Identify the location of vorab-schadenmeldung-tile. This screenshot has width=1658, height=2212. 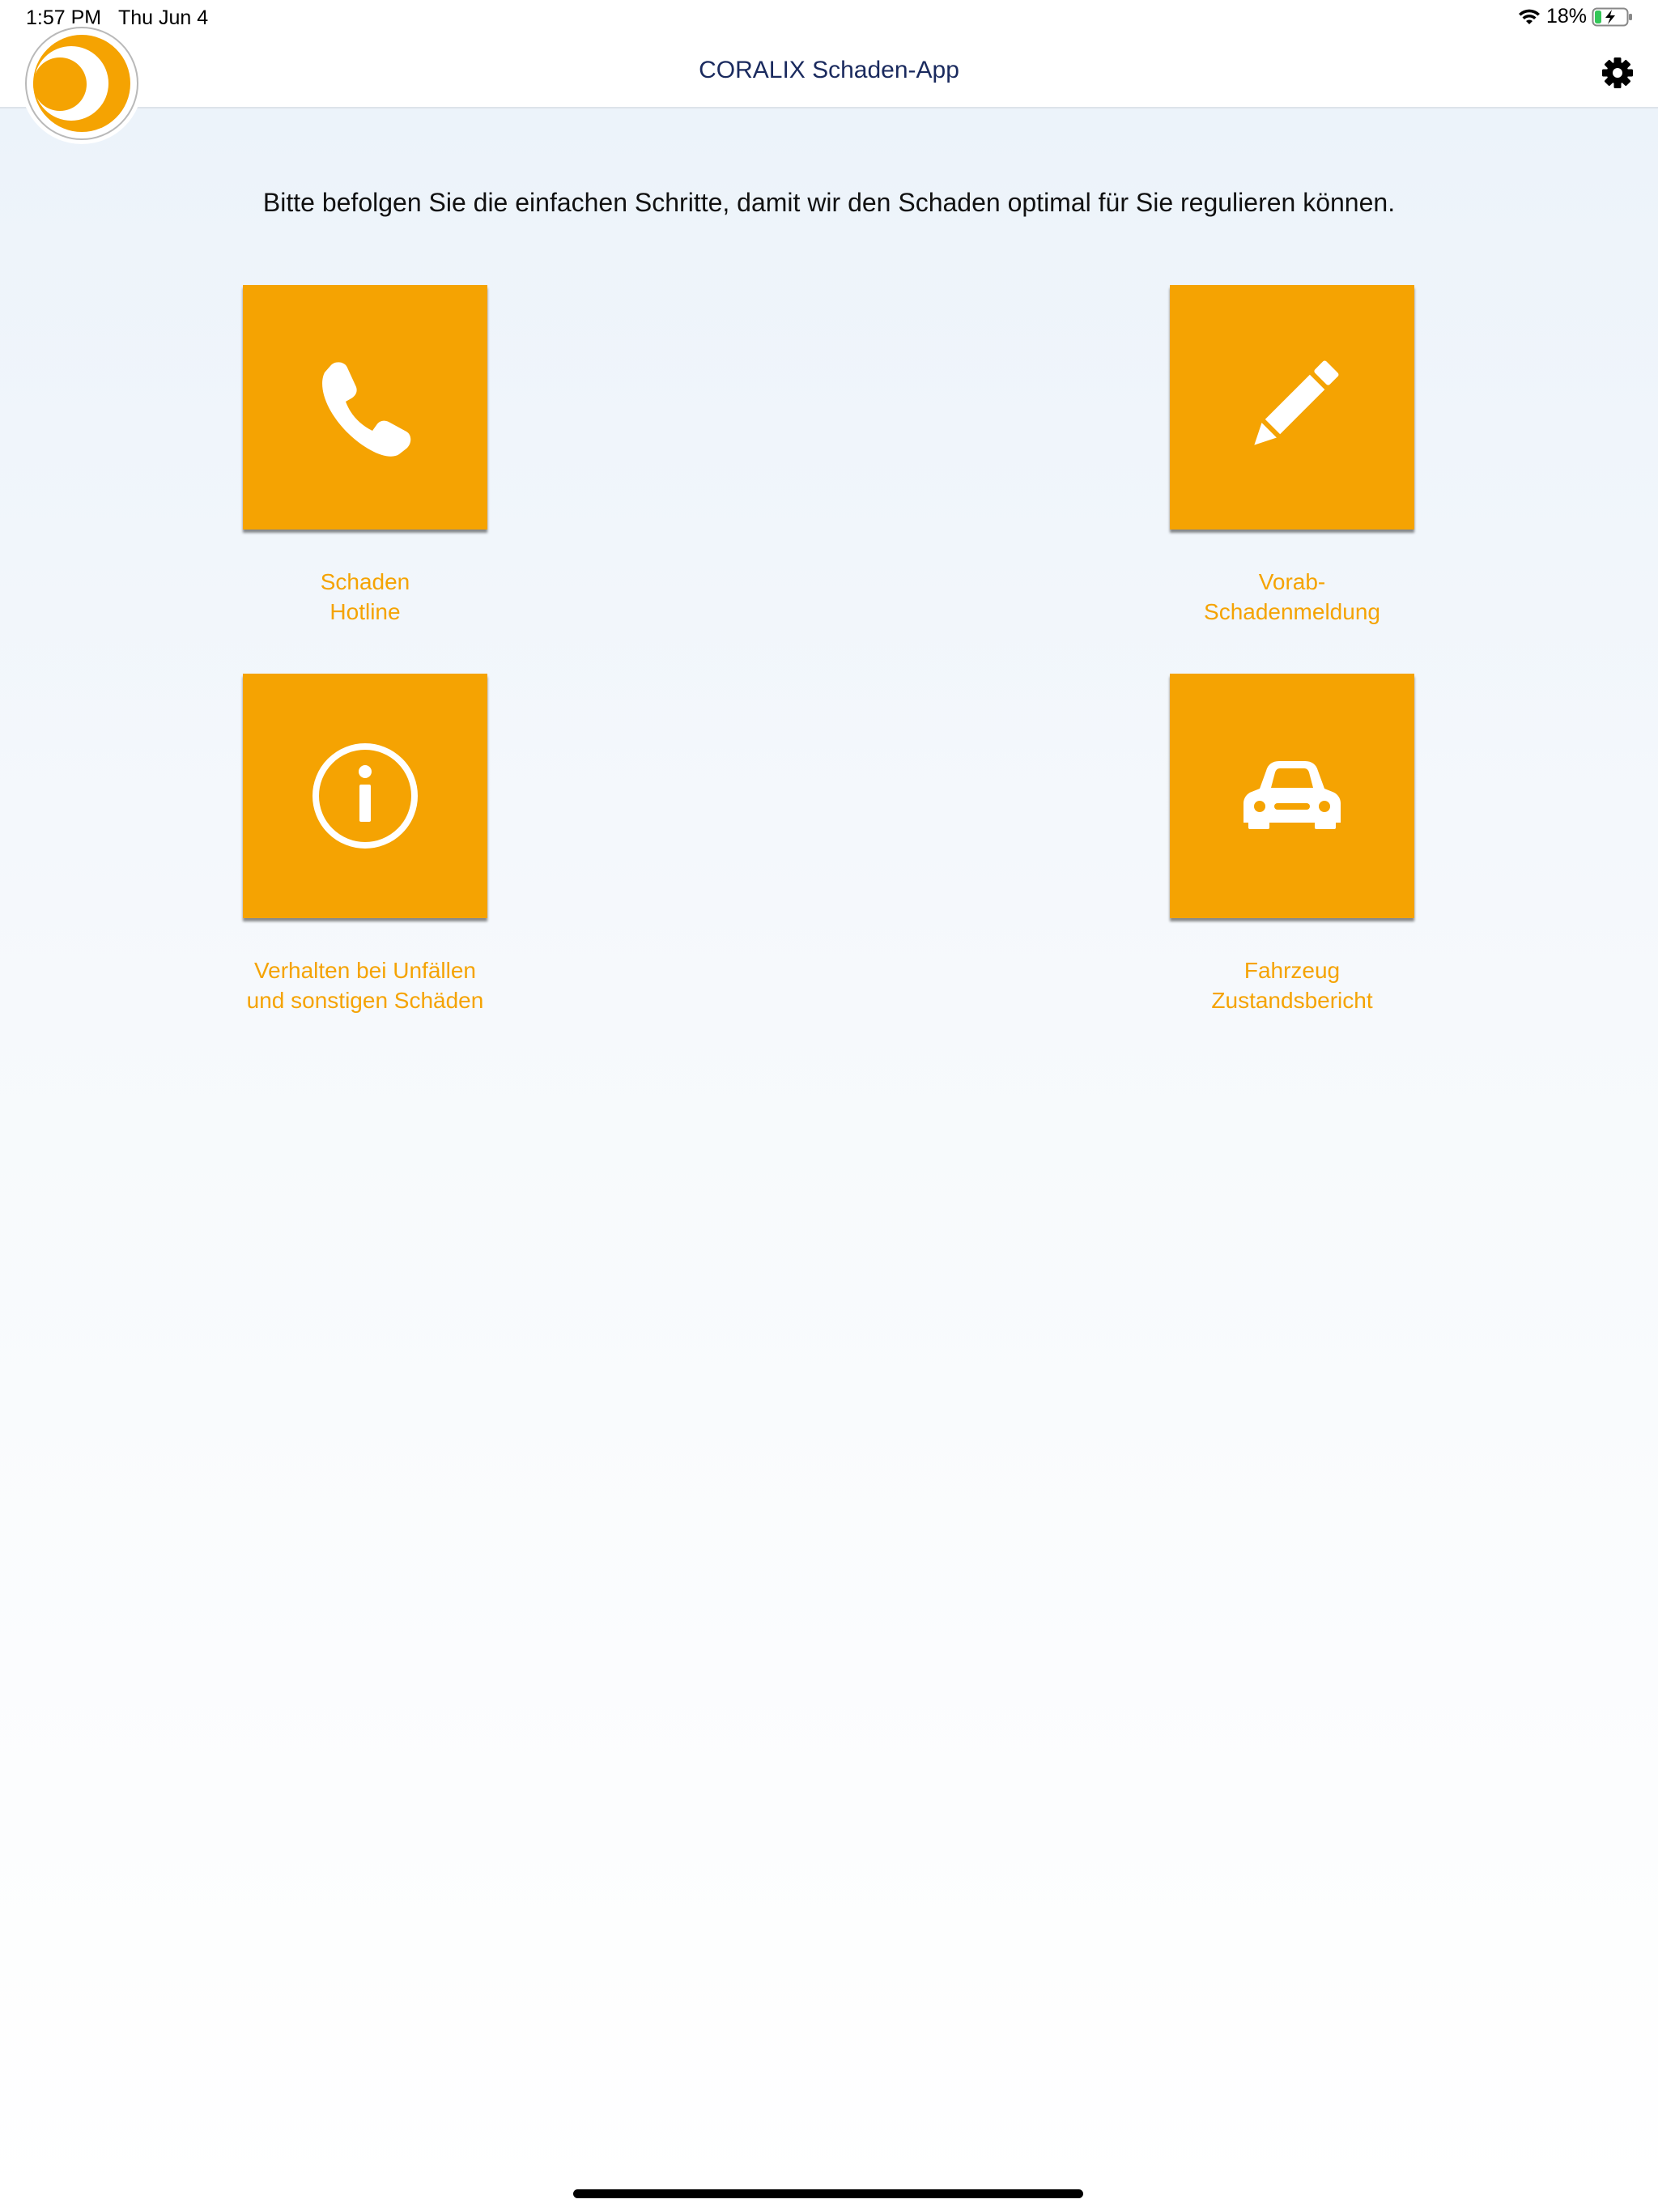
(1292, 408).